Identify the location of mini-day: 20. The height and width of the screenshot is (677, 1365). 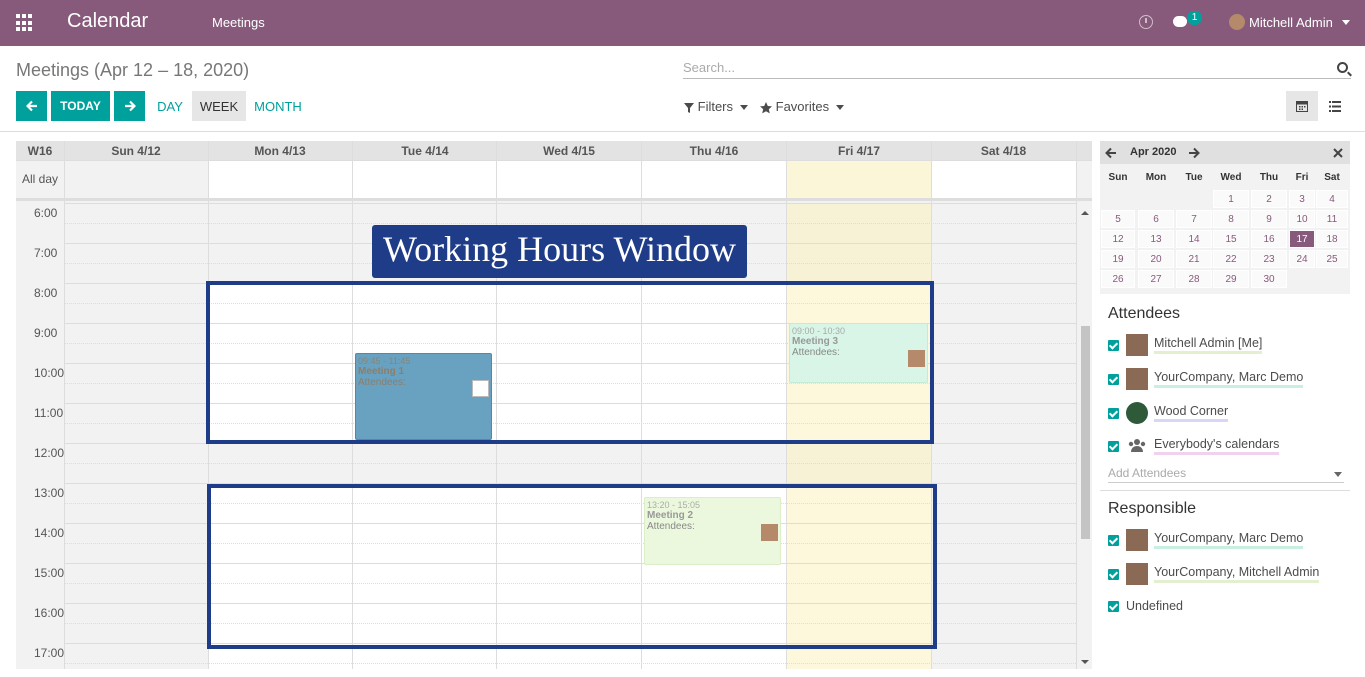
(1156, 259).